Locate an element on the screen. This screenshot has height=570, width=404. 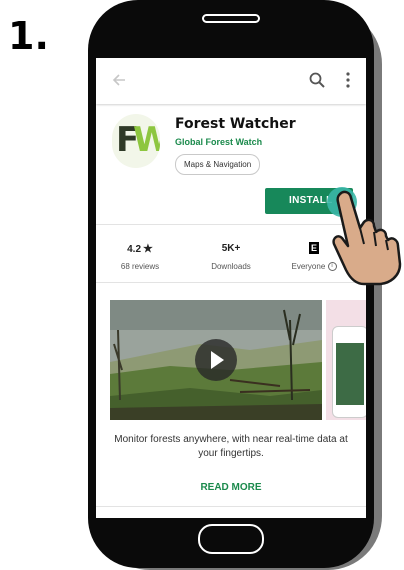
top-app-bar is located at coordinates (231, 81).